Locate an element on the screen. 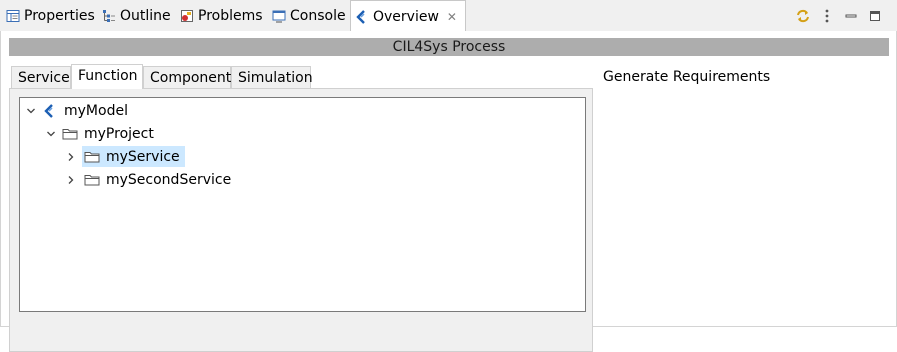 The height and width of the screenshot is (352, 897). tree-item-label: myProject is located at coordinates (119, 133).